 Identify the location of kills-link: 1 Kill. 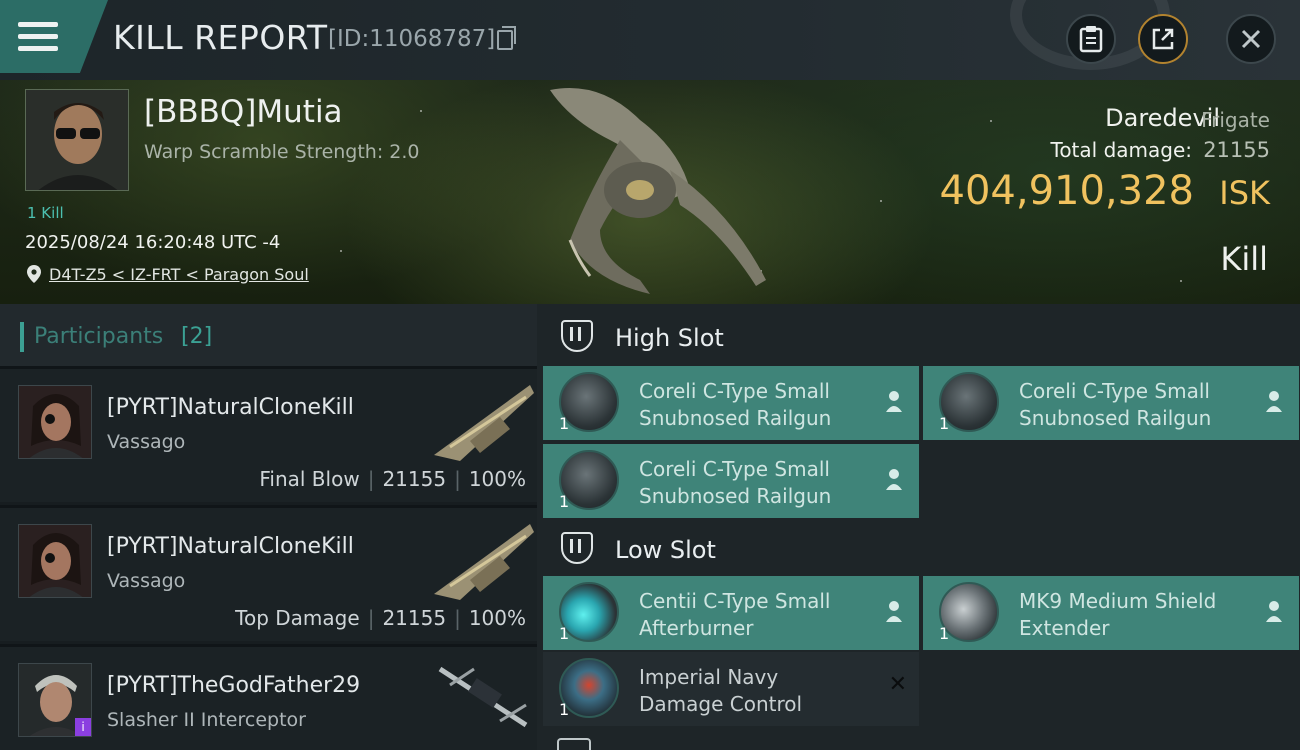
(45, 213).